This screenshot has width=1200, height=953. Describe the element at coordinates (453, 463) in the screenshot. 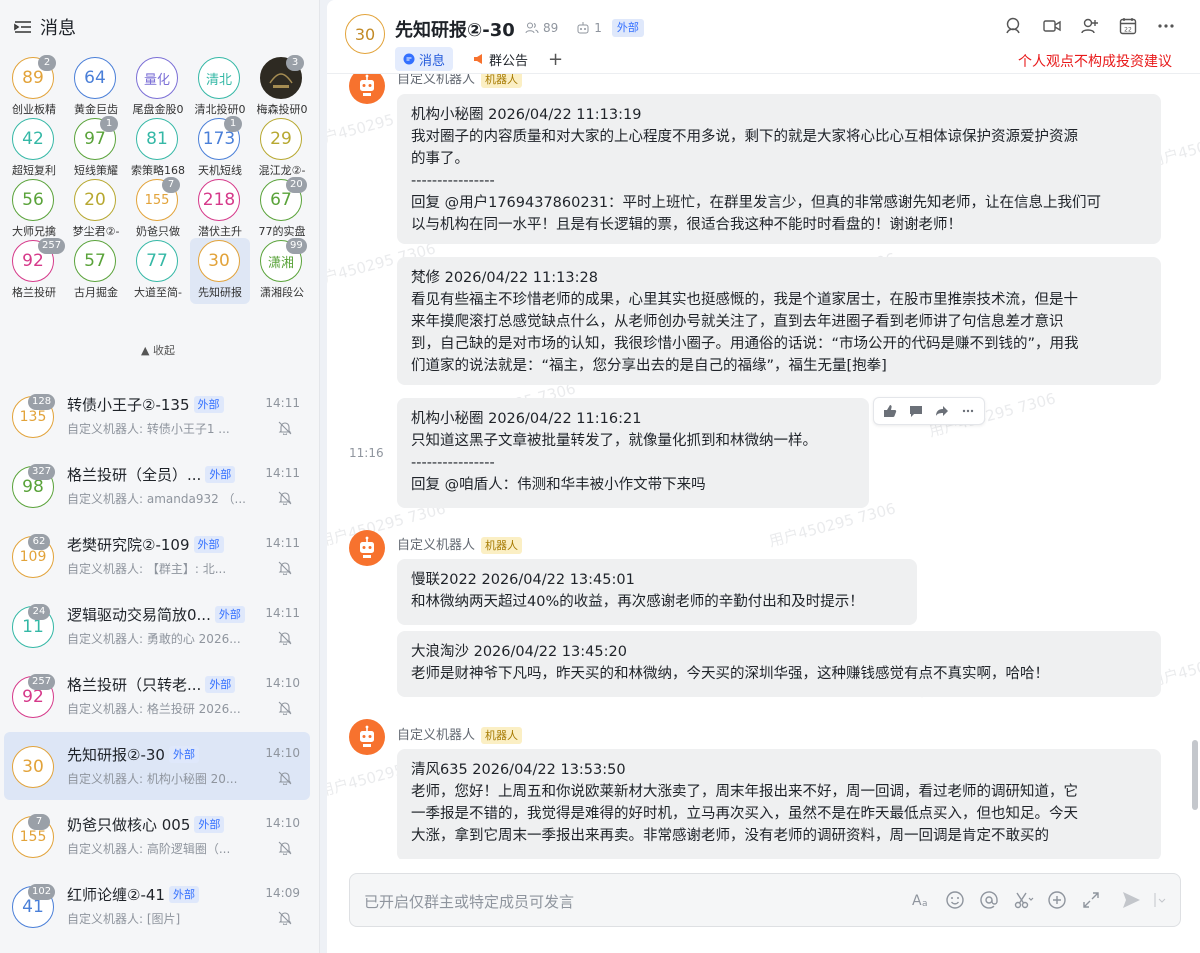

I see `message-line: ----------------` at that location.